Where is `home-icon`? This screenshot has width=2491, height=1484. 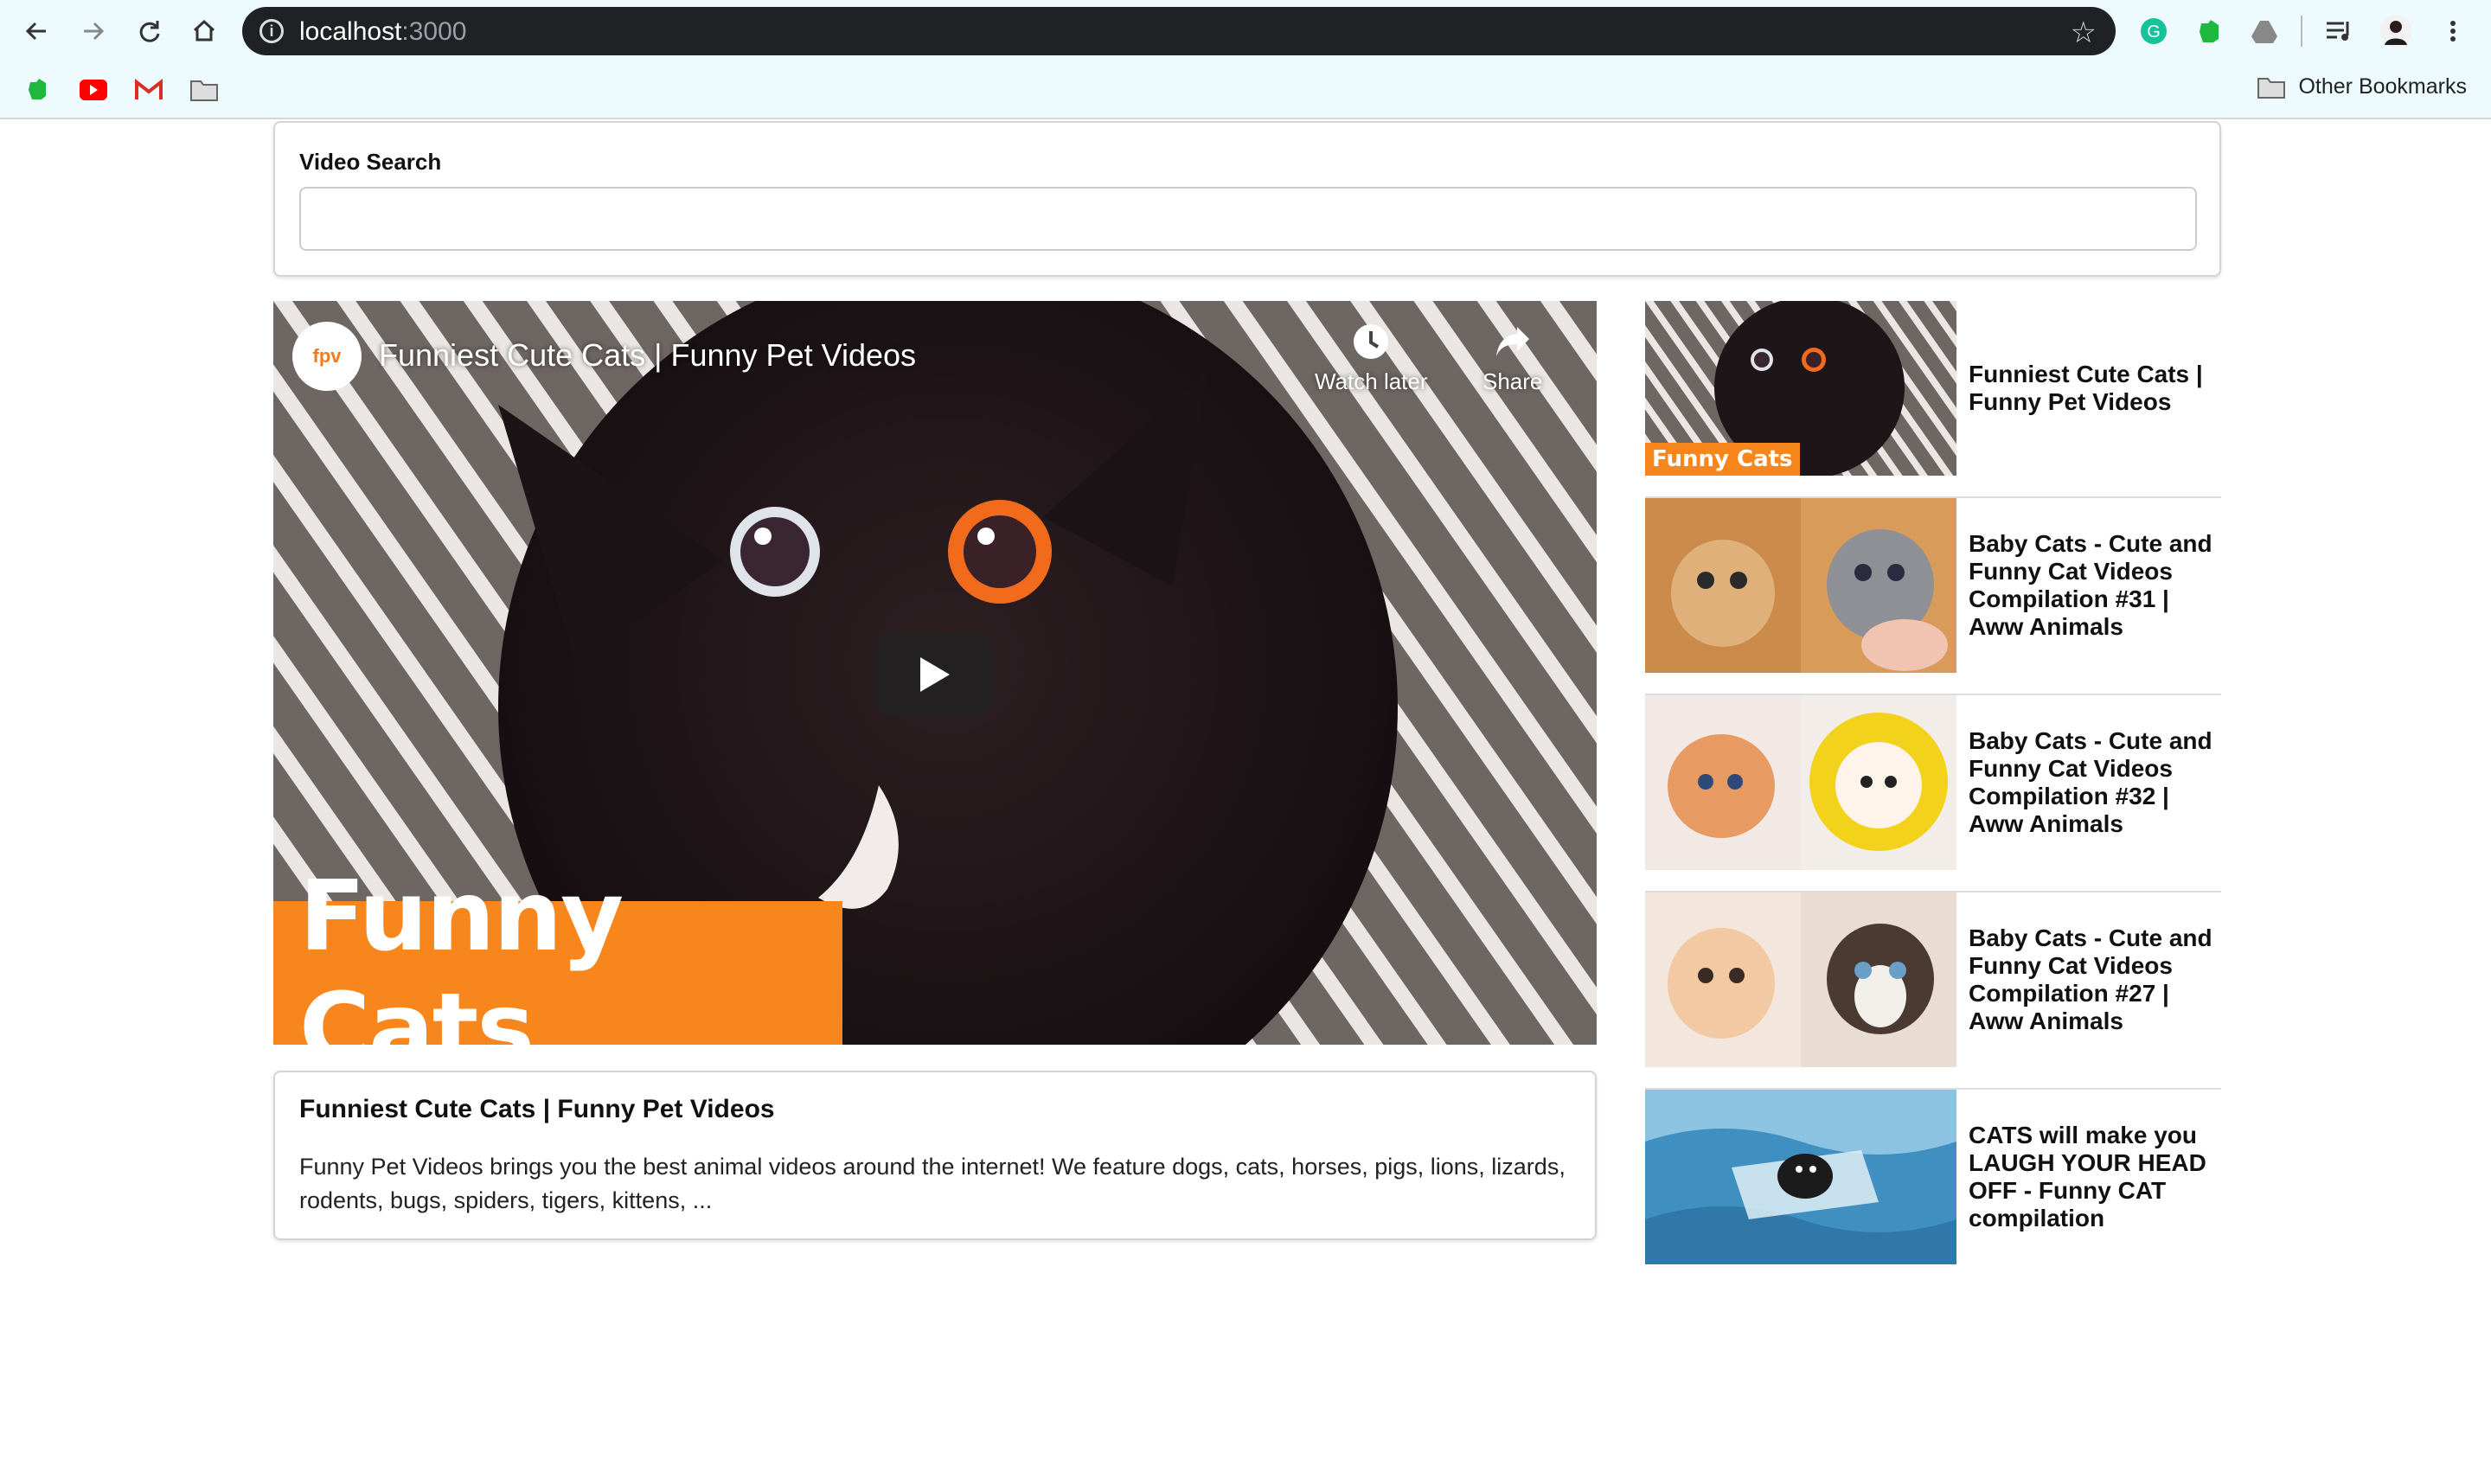 home-icon is located at coordinates (204, 31).